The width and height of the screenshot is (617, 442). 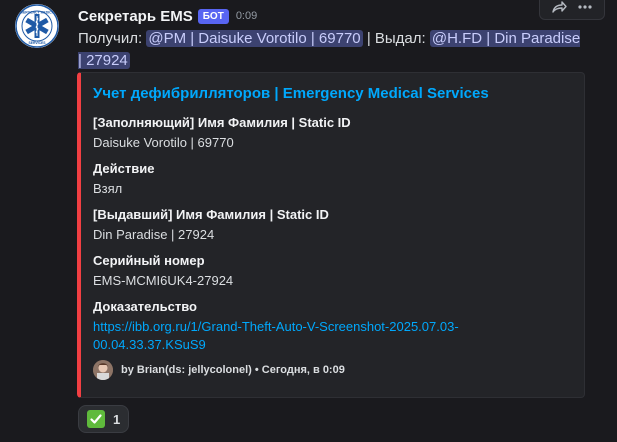 I want to click on author-name: Секретарь EMS, so click(x=135, y=16).